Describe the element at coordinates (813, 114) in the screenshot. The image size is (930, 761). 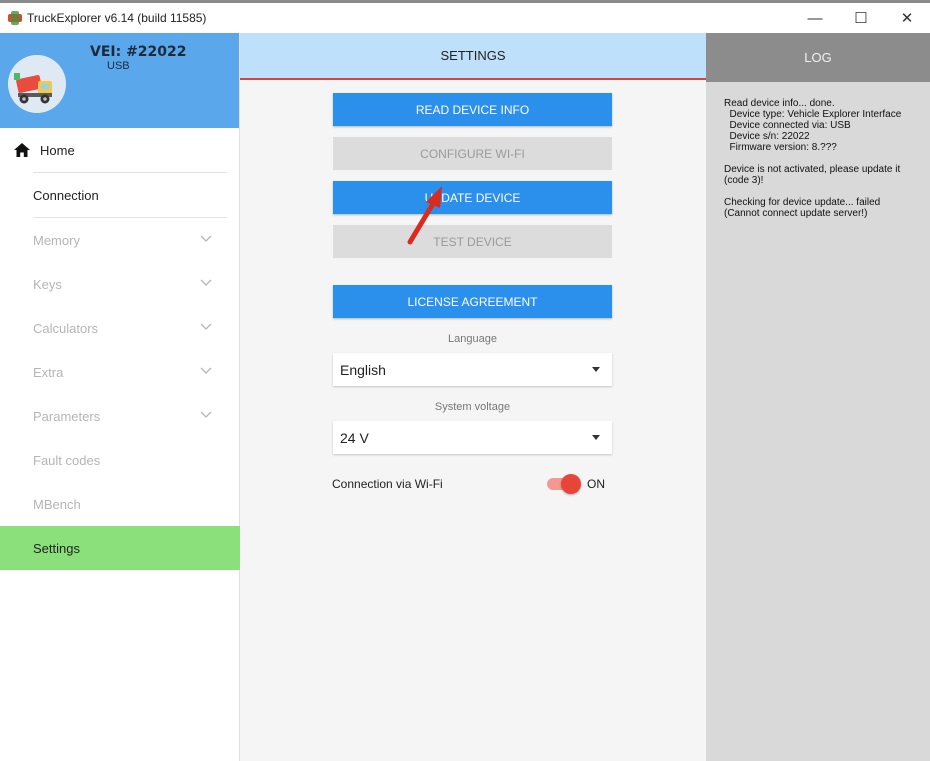
I see `log-line: Device type: Vehicle Explorer Interface` at that location.